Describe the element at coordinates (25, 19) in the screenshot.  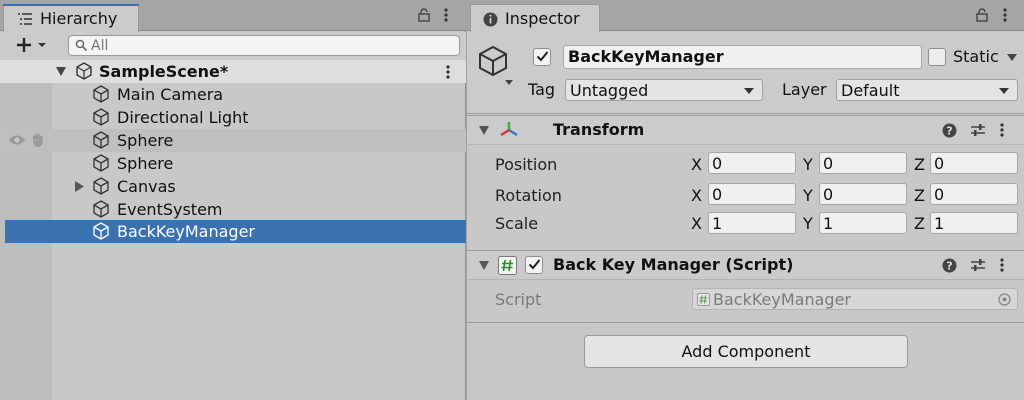
I see `list-icon` at that location.